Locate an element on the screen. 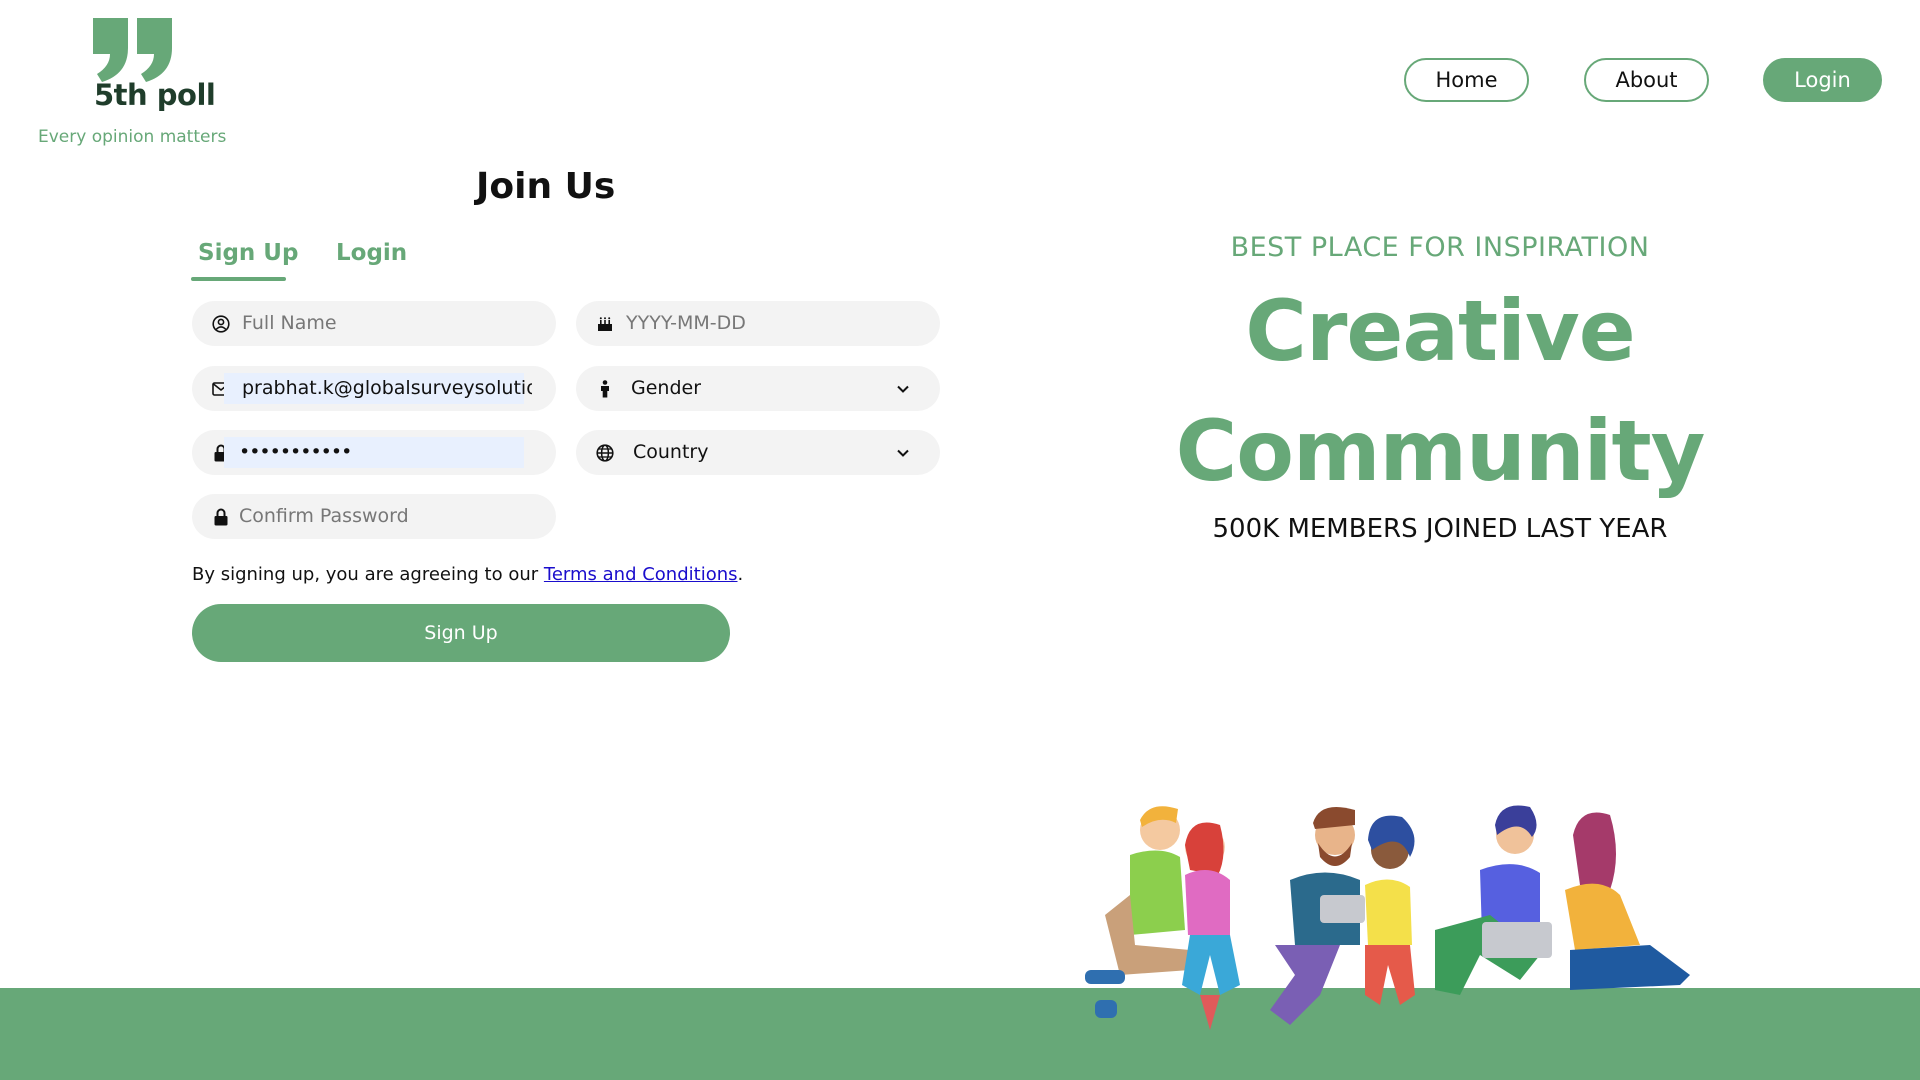 This screenshot has height=1080, width=1920. signup-button: Sign Up is located at coordinates (461, 633).